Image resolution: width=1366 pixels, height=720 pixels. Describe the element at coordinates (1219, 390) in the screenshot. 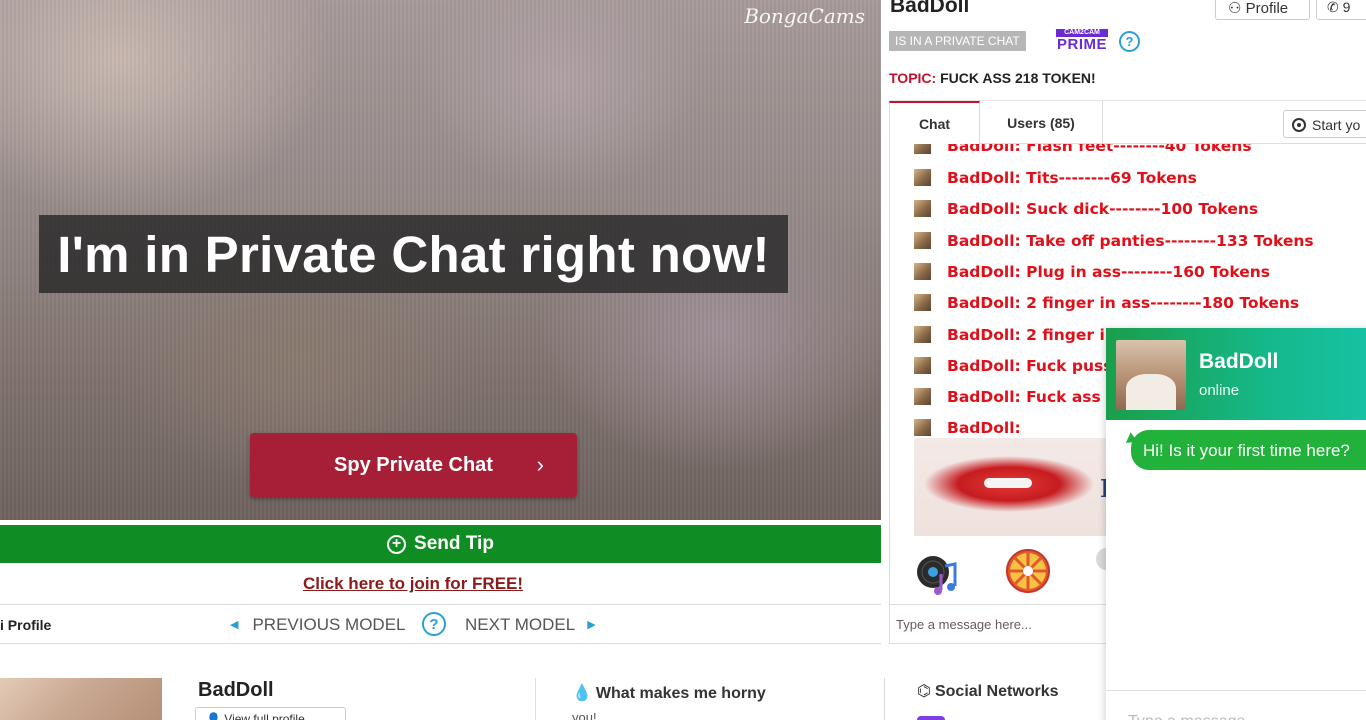

I see `chat-popup-status: online` at that location.